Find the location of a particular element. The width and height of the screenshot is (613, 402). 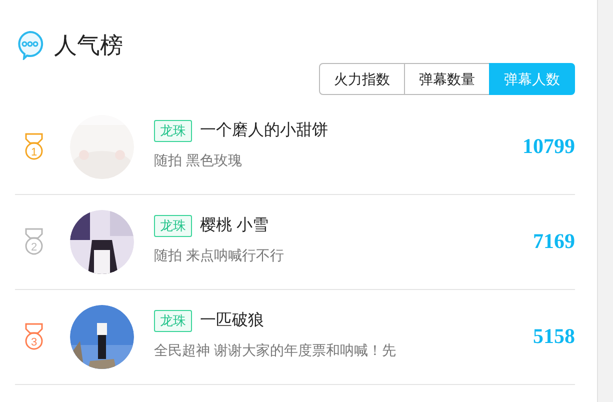

streamer-name: 樱桃 小雪 is located at coordinates (234, 226).